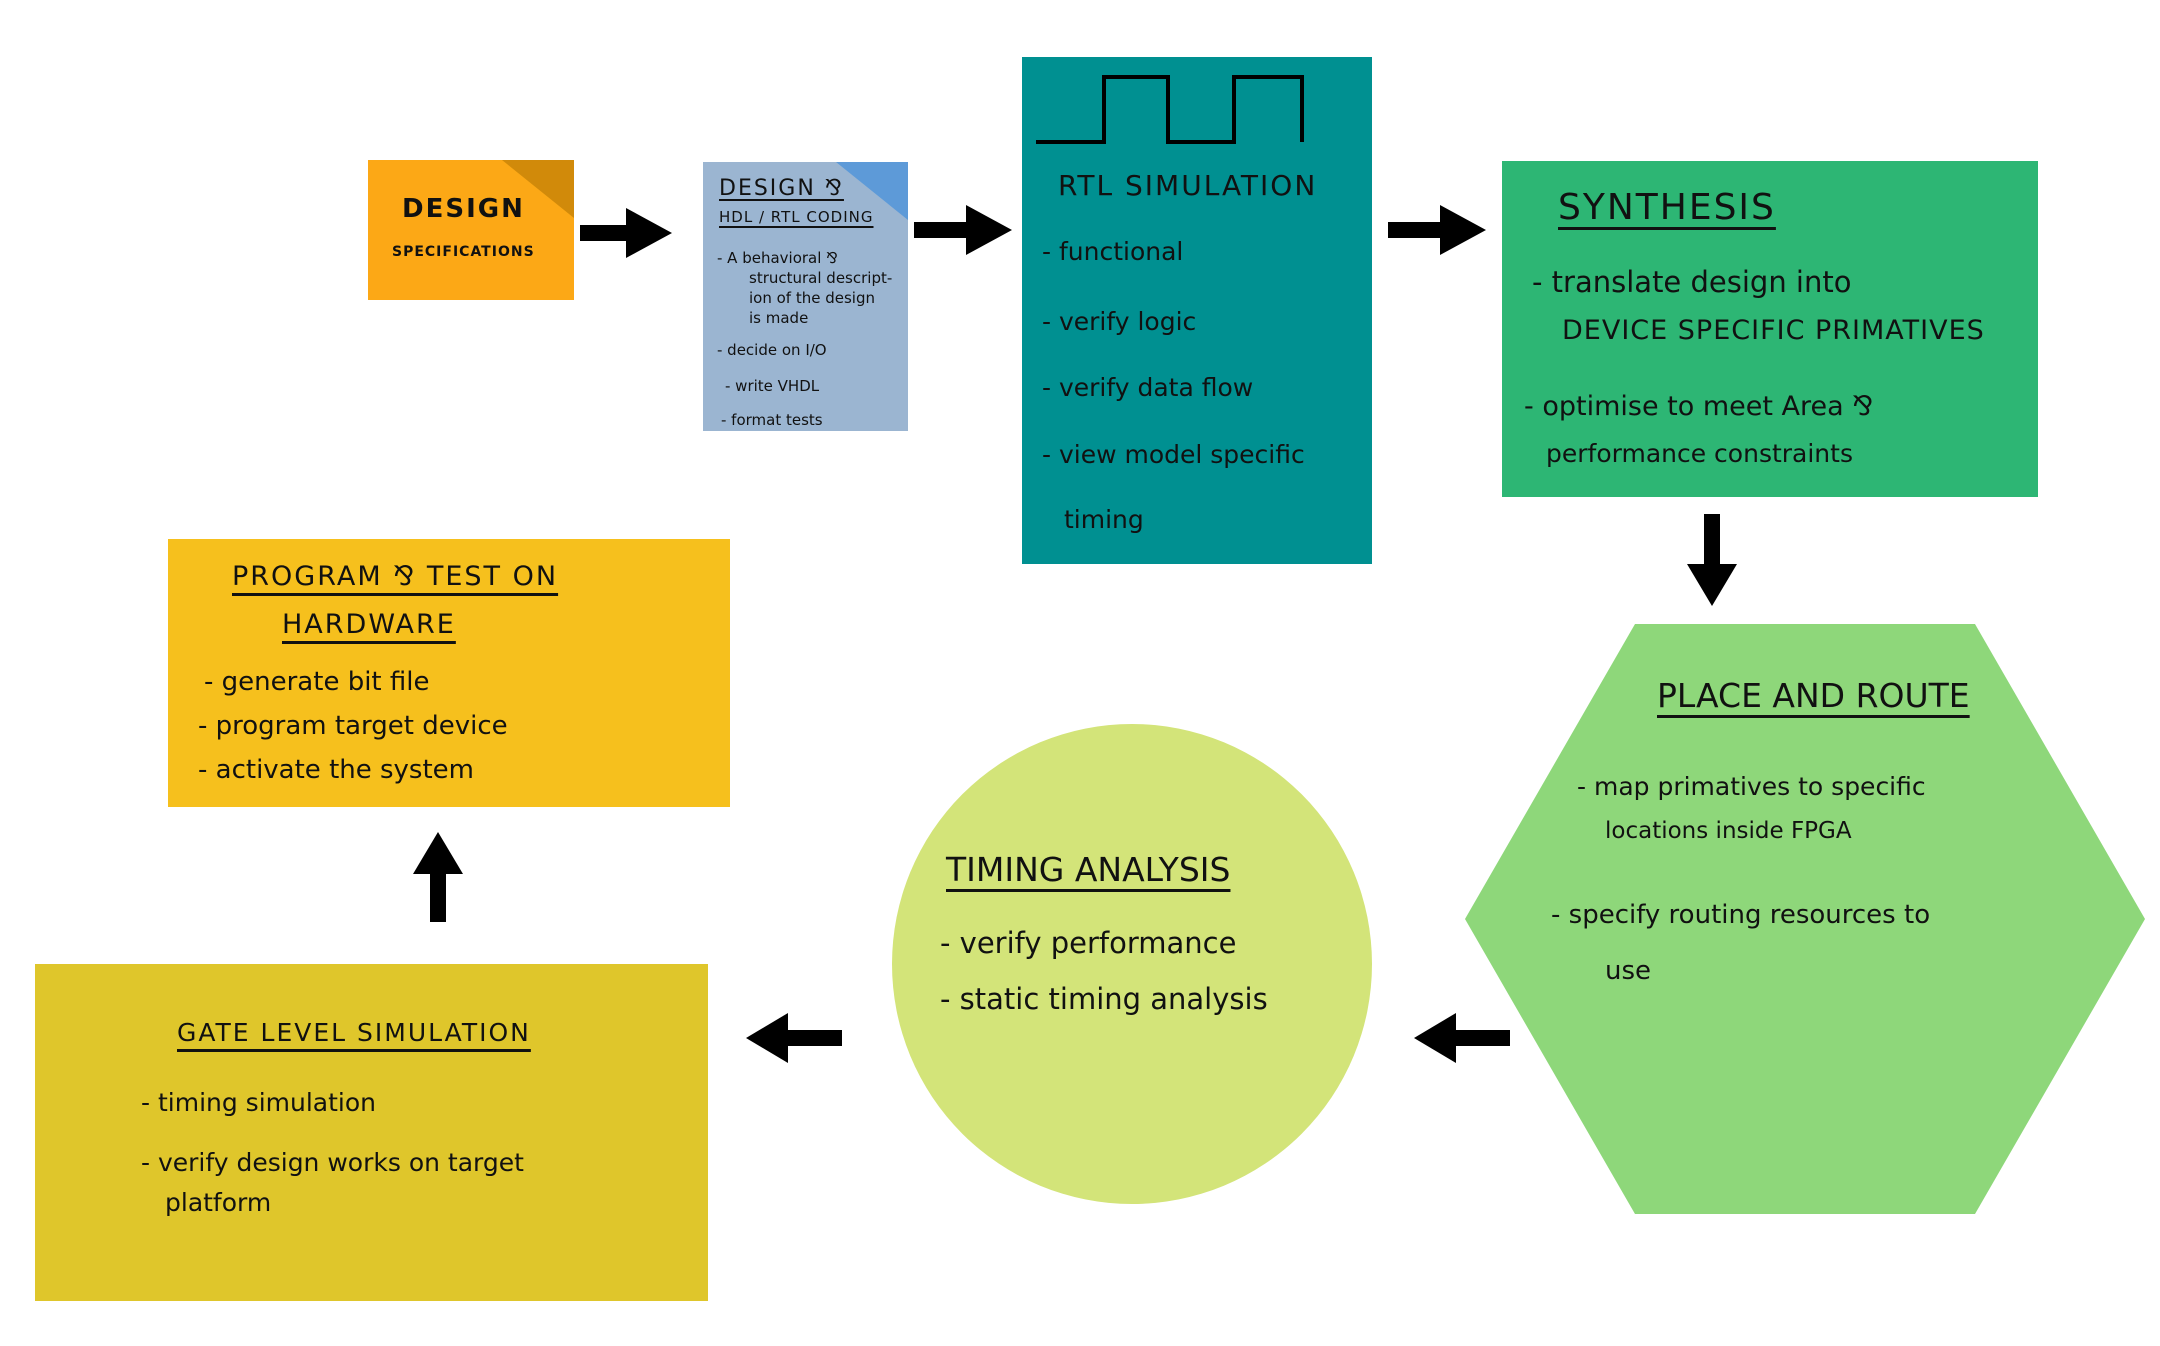 The width and height of the screenshot is (2160, 1346). Describe the element at coordinates (777, 258) in the screenshot. I see `hdl-item-1: - A behavioral ⅋` at that location.